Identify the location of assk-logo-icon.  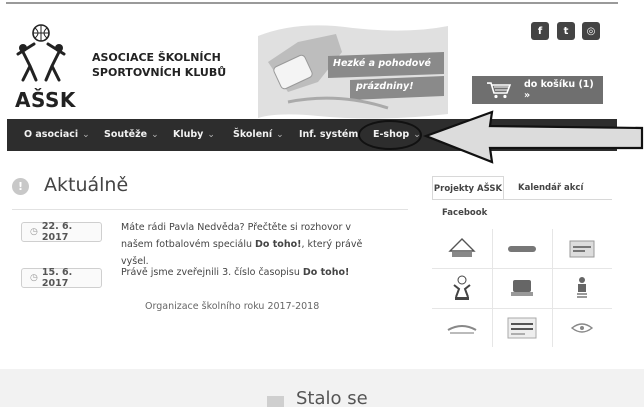
(41, 54).